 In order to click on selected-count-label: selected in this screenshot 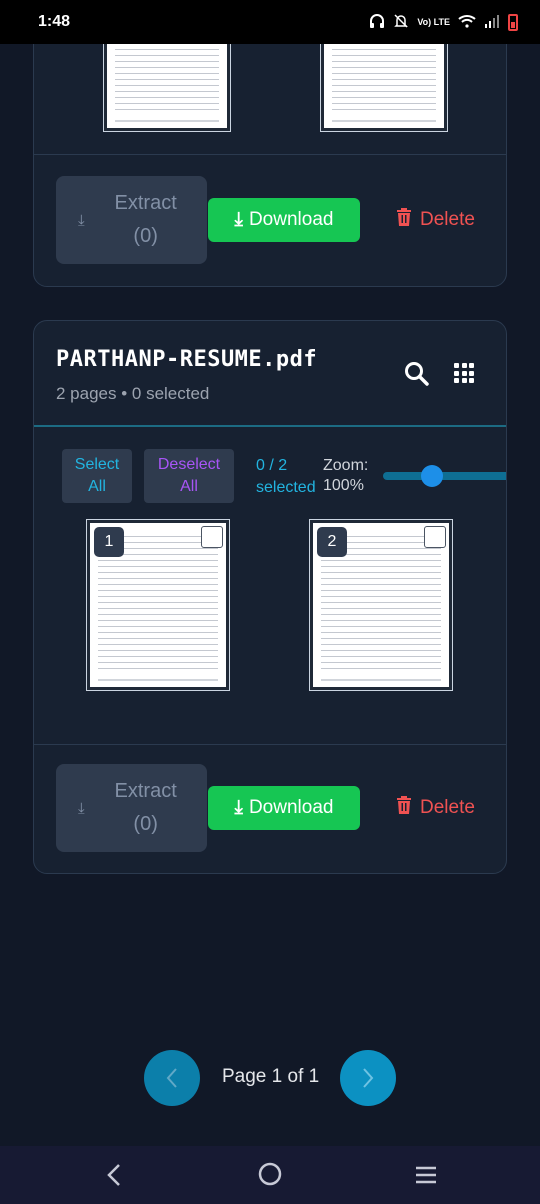, I will do `click(286, 487)`.